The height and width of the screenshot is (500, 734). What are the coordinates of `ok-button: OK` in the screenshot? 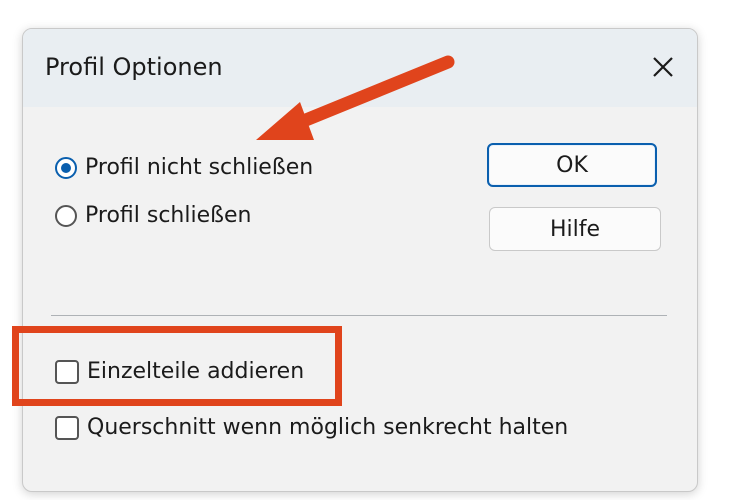 It's located at (572, 165).